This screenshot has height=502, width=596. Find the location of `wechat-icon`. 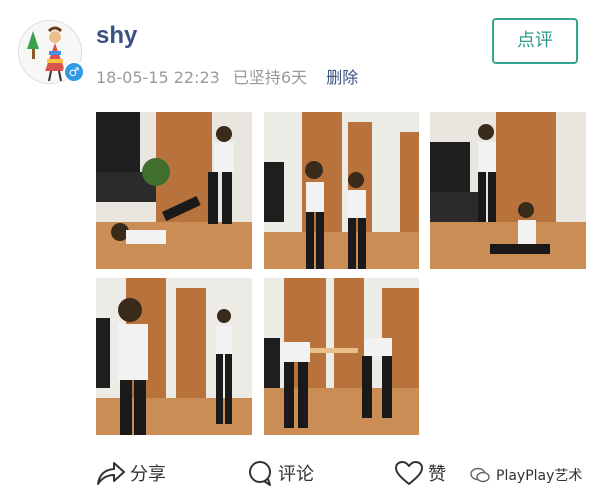

wechat-icon is located at coordinates (480, 475).